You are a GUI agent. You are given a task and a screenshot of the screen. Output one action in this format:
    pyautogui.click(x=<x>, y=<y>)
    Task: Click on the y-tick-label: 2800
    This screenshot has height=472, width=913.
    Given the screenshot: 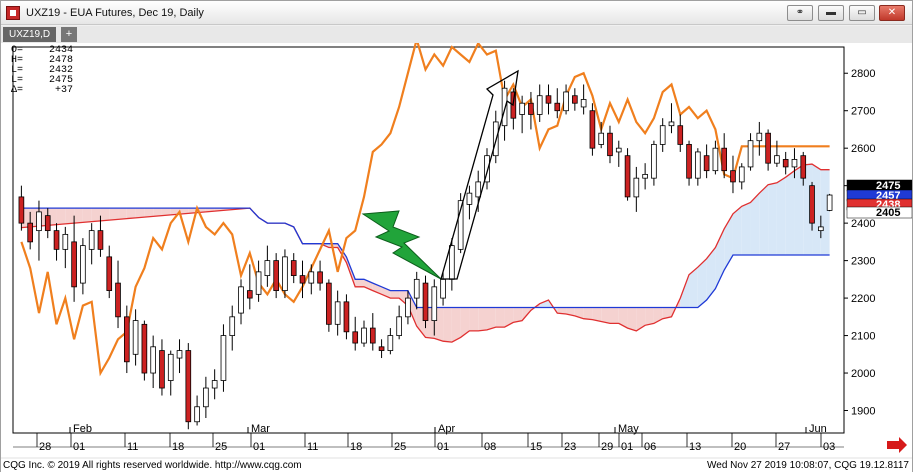 What is the action you would take?
    pyautogui.click(x=863, y=74)
    